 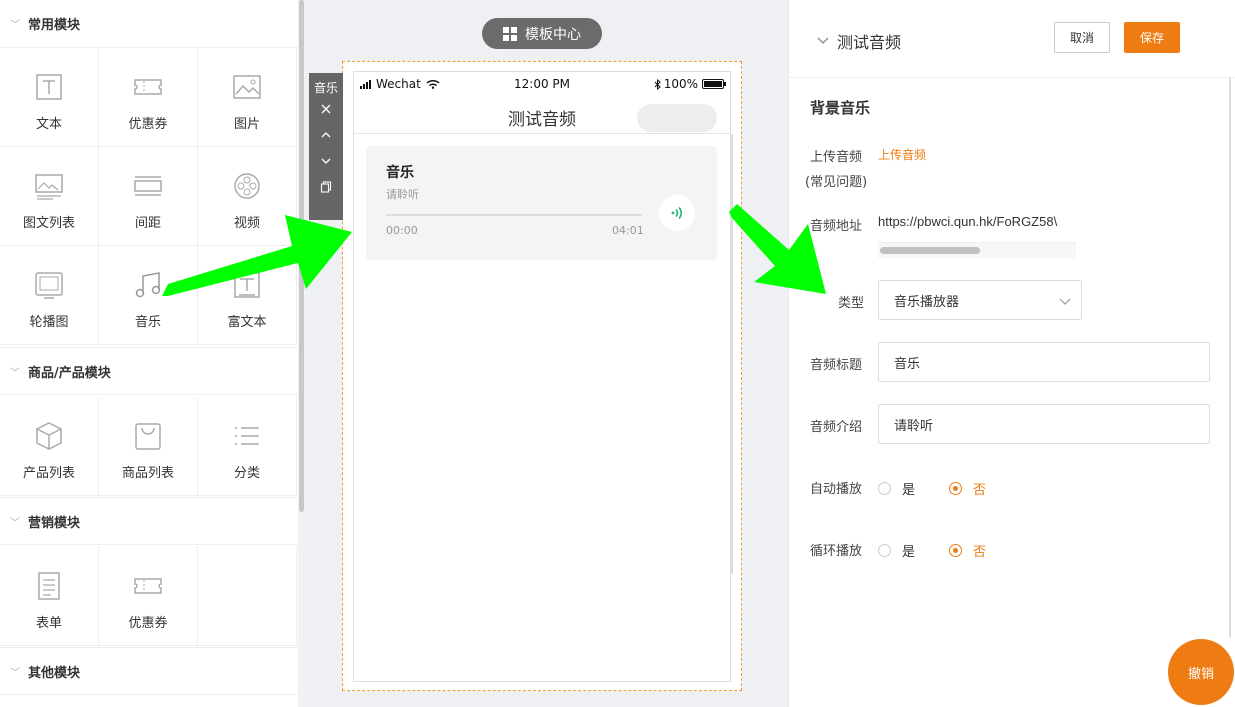 What do you see at coordinates (714, 84) in the screenshot?
I see `battery-icon` at bounding box center [714, 84].